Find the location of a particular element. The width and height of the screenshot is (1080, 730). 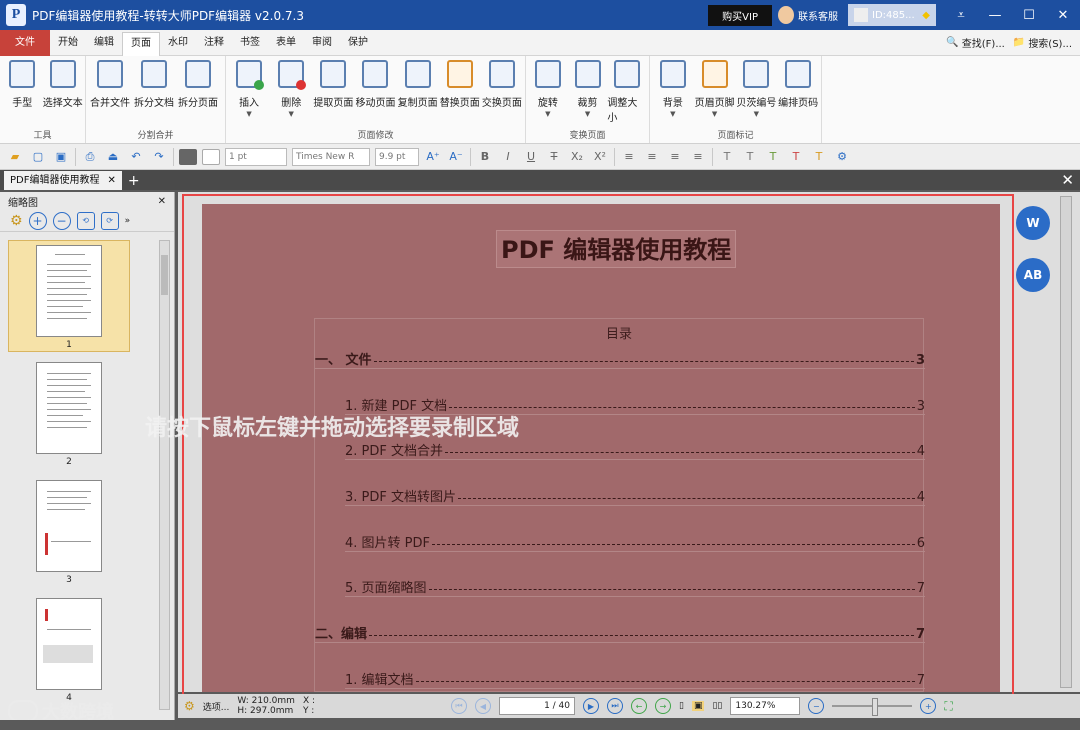

minimize-button: — is located at coordinates (995, 15).